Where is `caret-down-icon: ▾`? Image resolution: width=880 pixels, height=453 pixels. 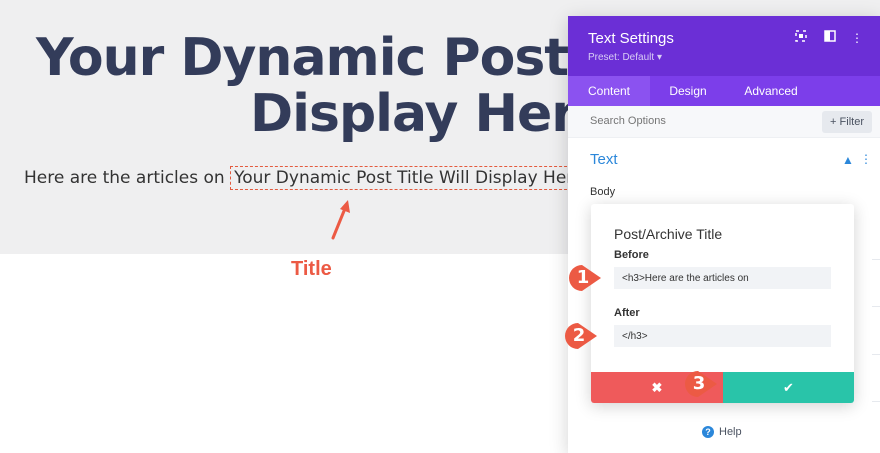 caret-down-icon: ▾ is located at coordinates (659, 57).